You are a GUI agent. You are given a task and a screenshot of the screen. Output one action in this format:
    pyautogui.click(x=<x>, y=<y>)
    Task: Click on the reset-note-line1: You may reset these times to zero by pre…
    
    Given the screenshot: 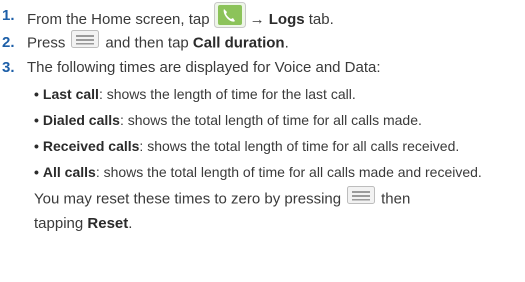 What is the action you would take?
    pyautogui.click(x=222, y=198)
    